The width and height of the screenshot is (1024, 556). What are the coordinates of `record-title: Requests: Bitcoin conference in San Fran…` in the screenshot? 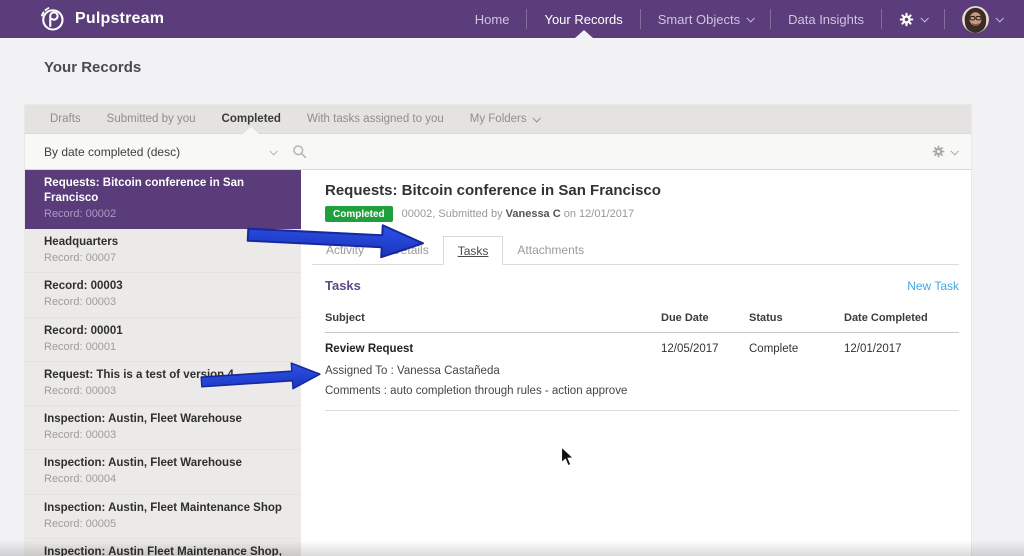 It's located at (493, 190).